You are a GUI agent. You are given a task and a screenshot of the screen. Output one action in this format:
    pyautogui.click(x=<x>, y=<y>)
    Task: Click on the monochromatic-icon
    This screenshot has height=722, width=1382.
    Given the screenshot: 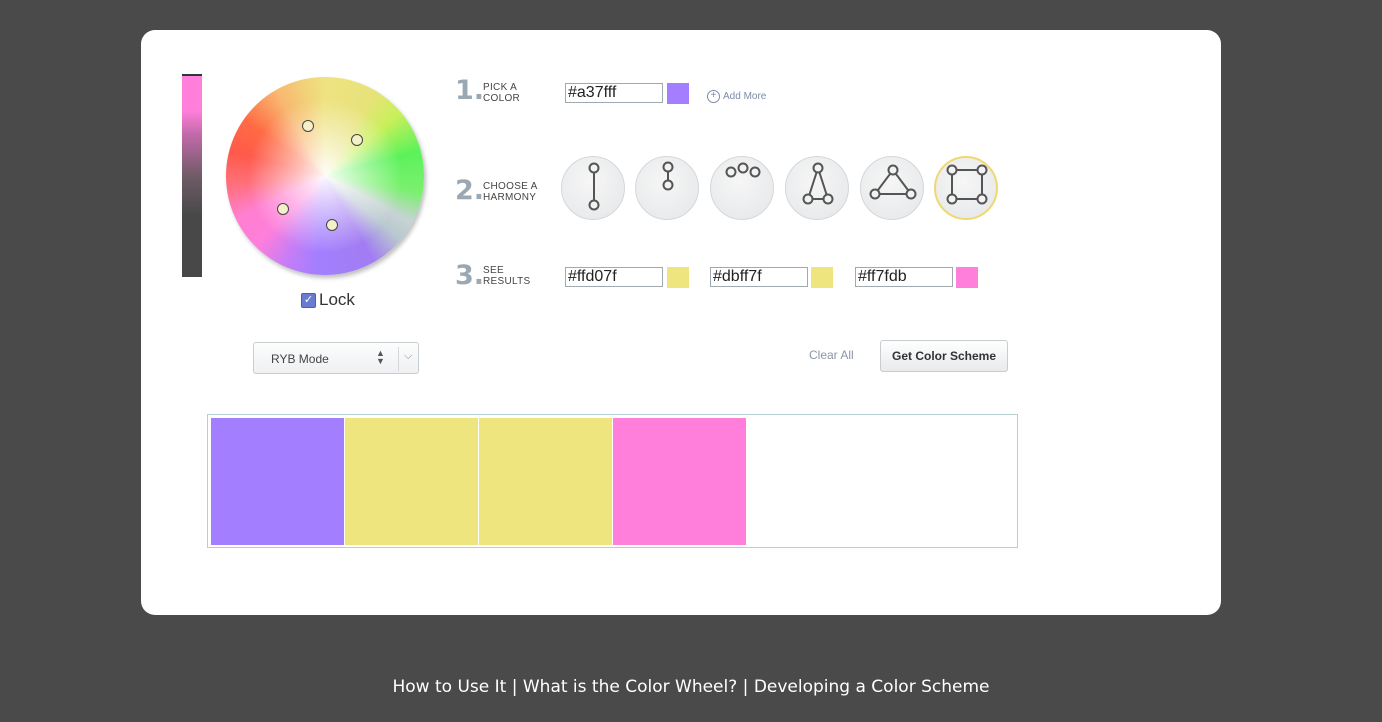 What is the action you would take?
    pyautogui.click(x=668, y=176)
    